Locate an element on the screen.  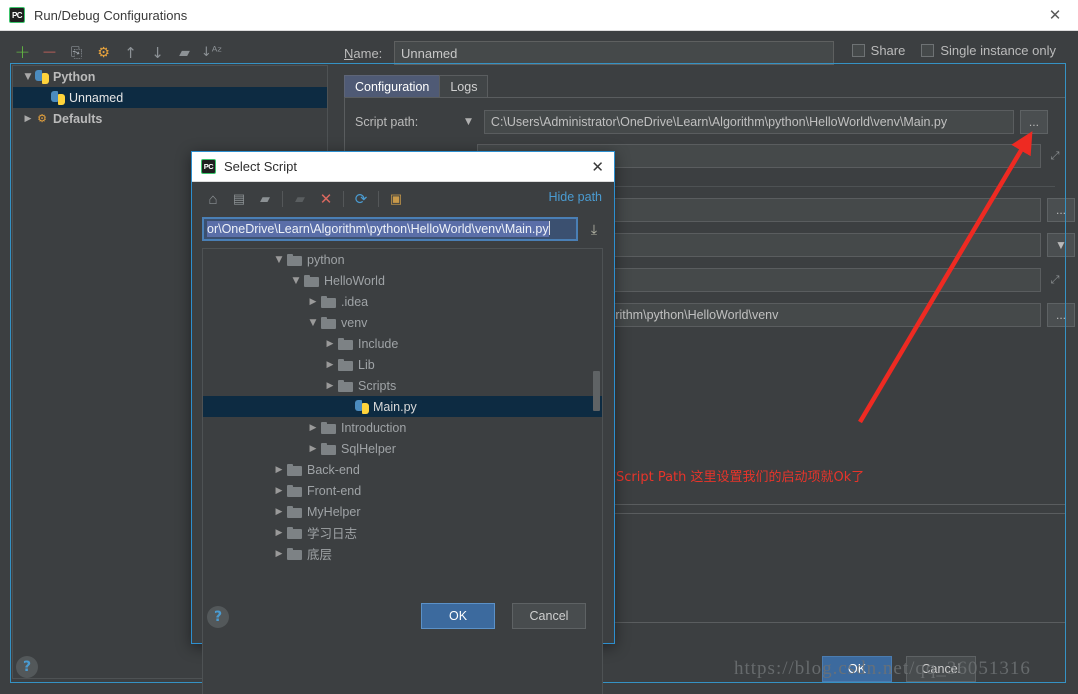
move-up-button: ↑ is located at coordinates (130, 53).